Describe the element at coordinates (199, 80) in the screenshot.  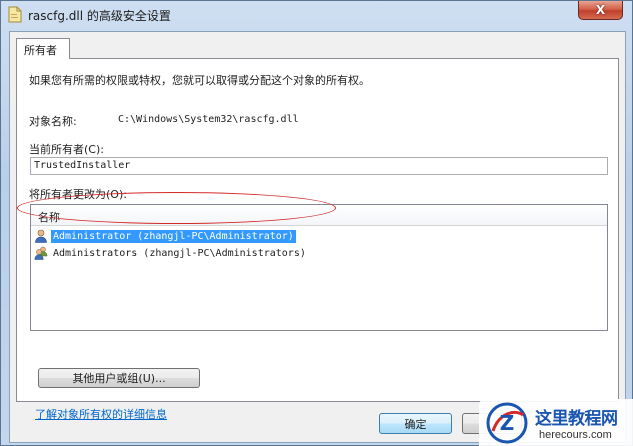
I see `description-text: 如果您有所需的权限或特权，您就可以取得或分配这个对象的所有权。` at that location.